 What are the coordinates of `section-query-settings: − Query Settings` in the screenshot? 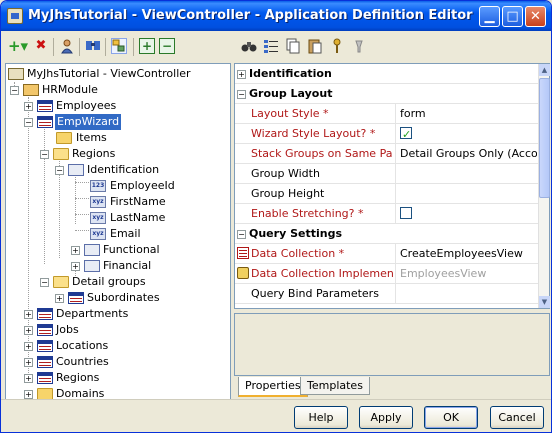 It's located at (386, 234).